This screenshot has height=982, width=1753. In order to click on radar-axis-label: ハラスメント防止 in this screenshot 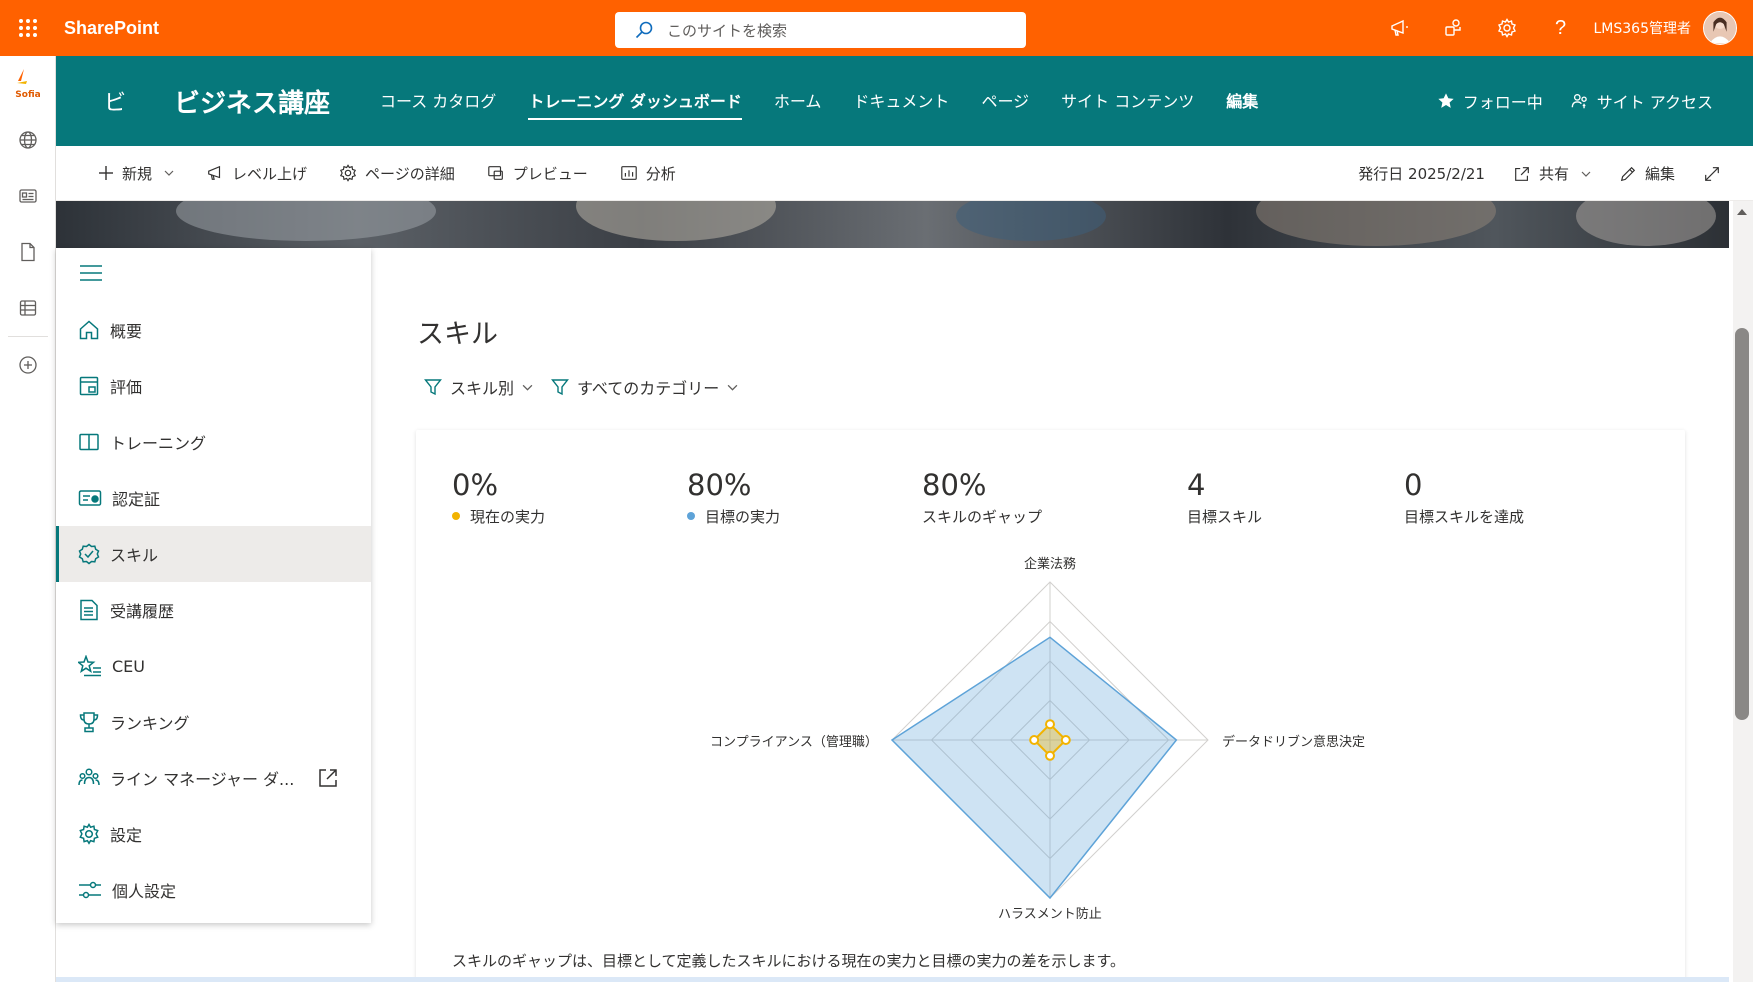, I will do `click(1050, 914)`.